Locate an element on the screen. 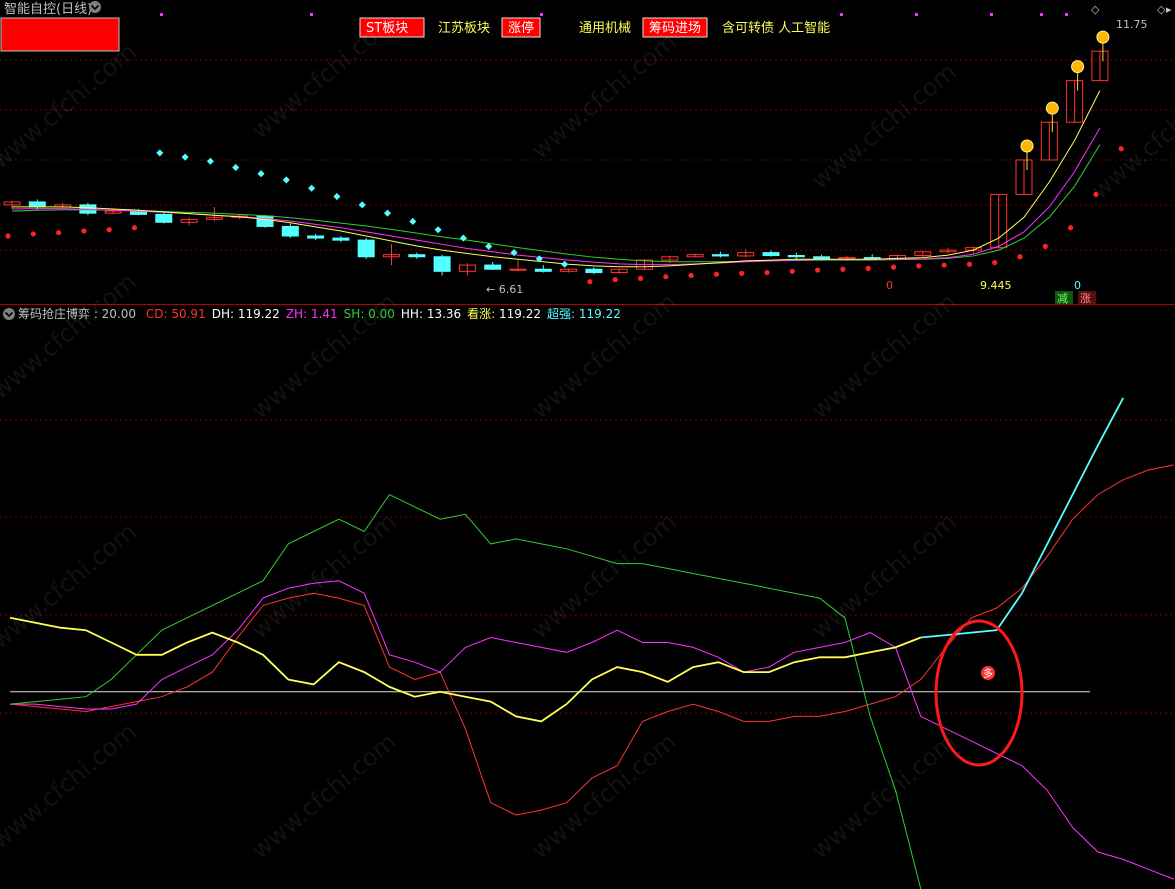  series-kanzhang-line is located at coordinates (465, 669).